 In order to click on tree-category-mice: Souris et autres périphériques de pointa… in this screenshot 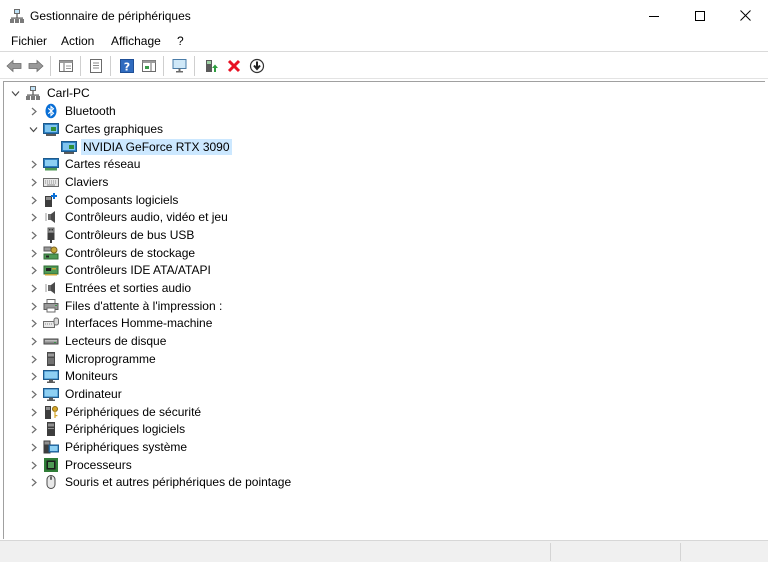, I will do `click(159, 482)`.